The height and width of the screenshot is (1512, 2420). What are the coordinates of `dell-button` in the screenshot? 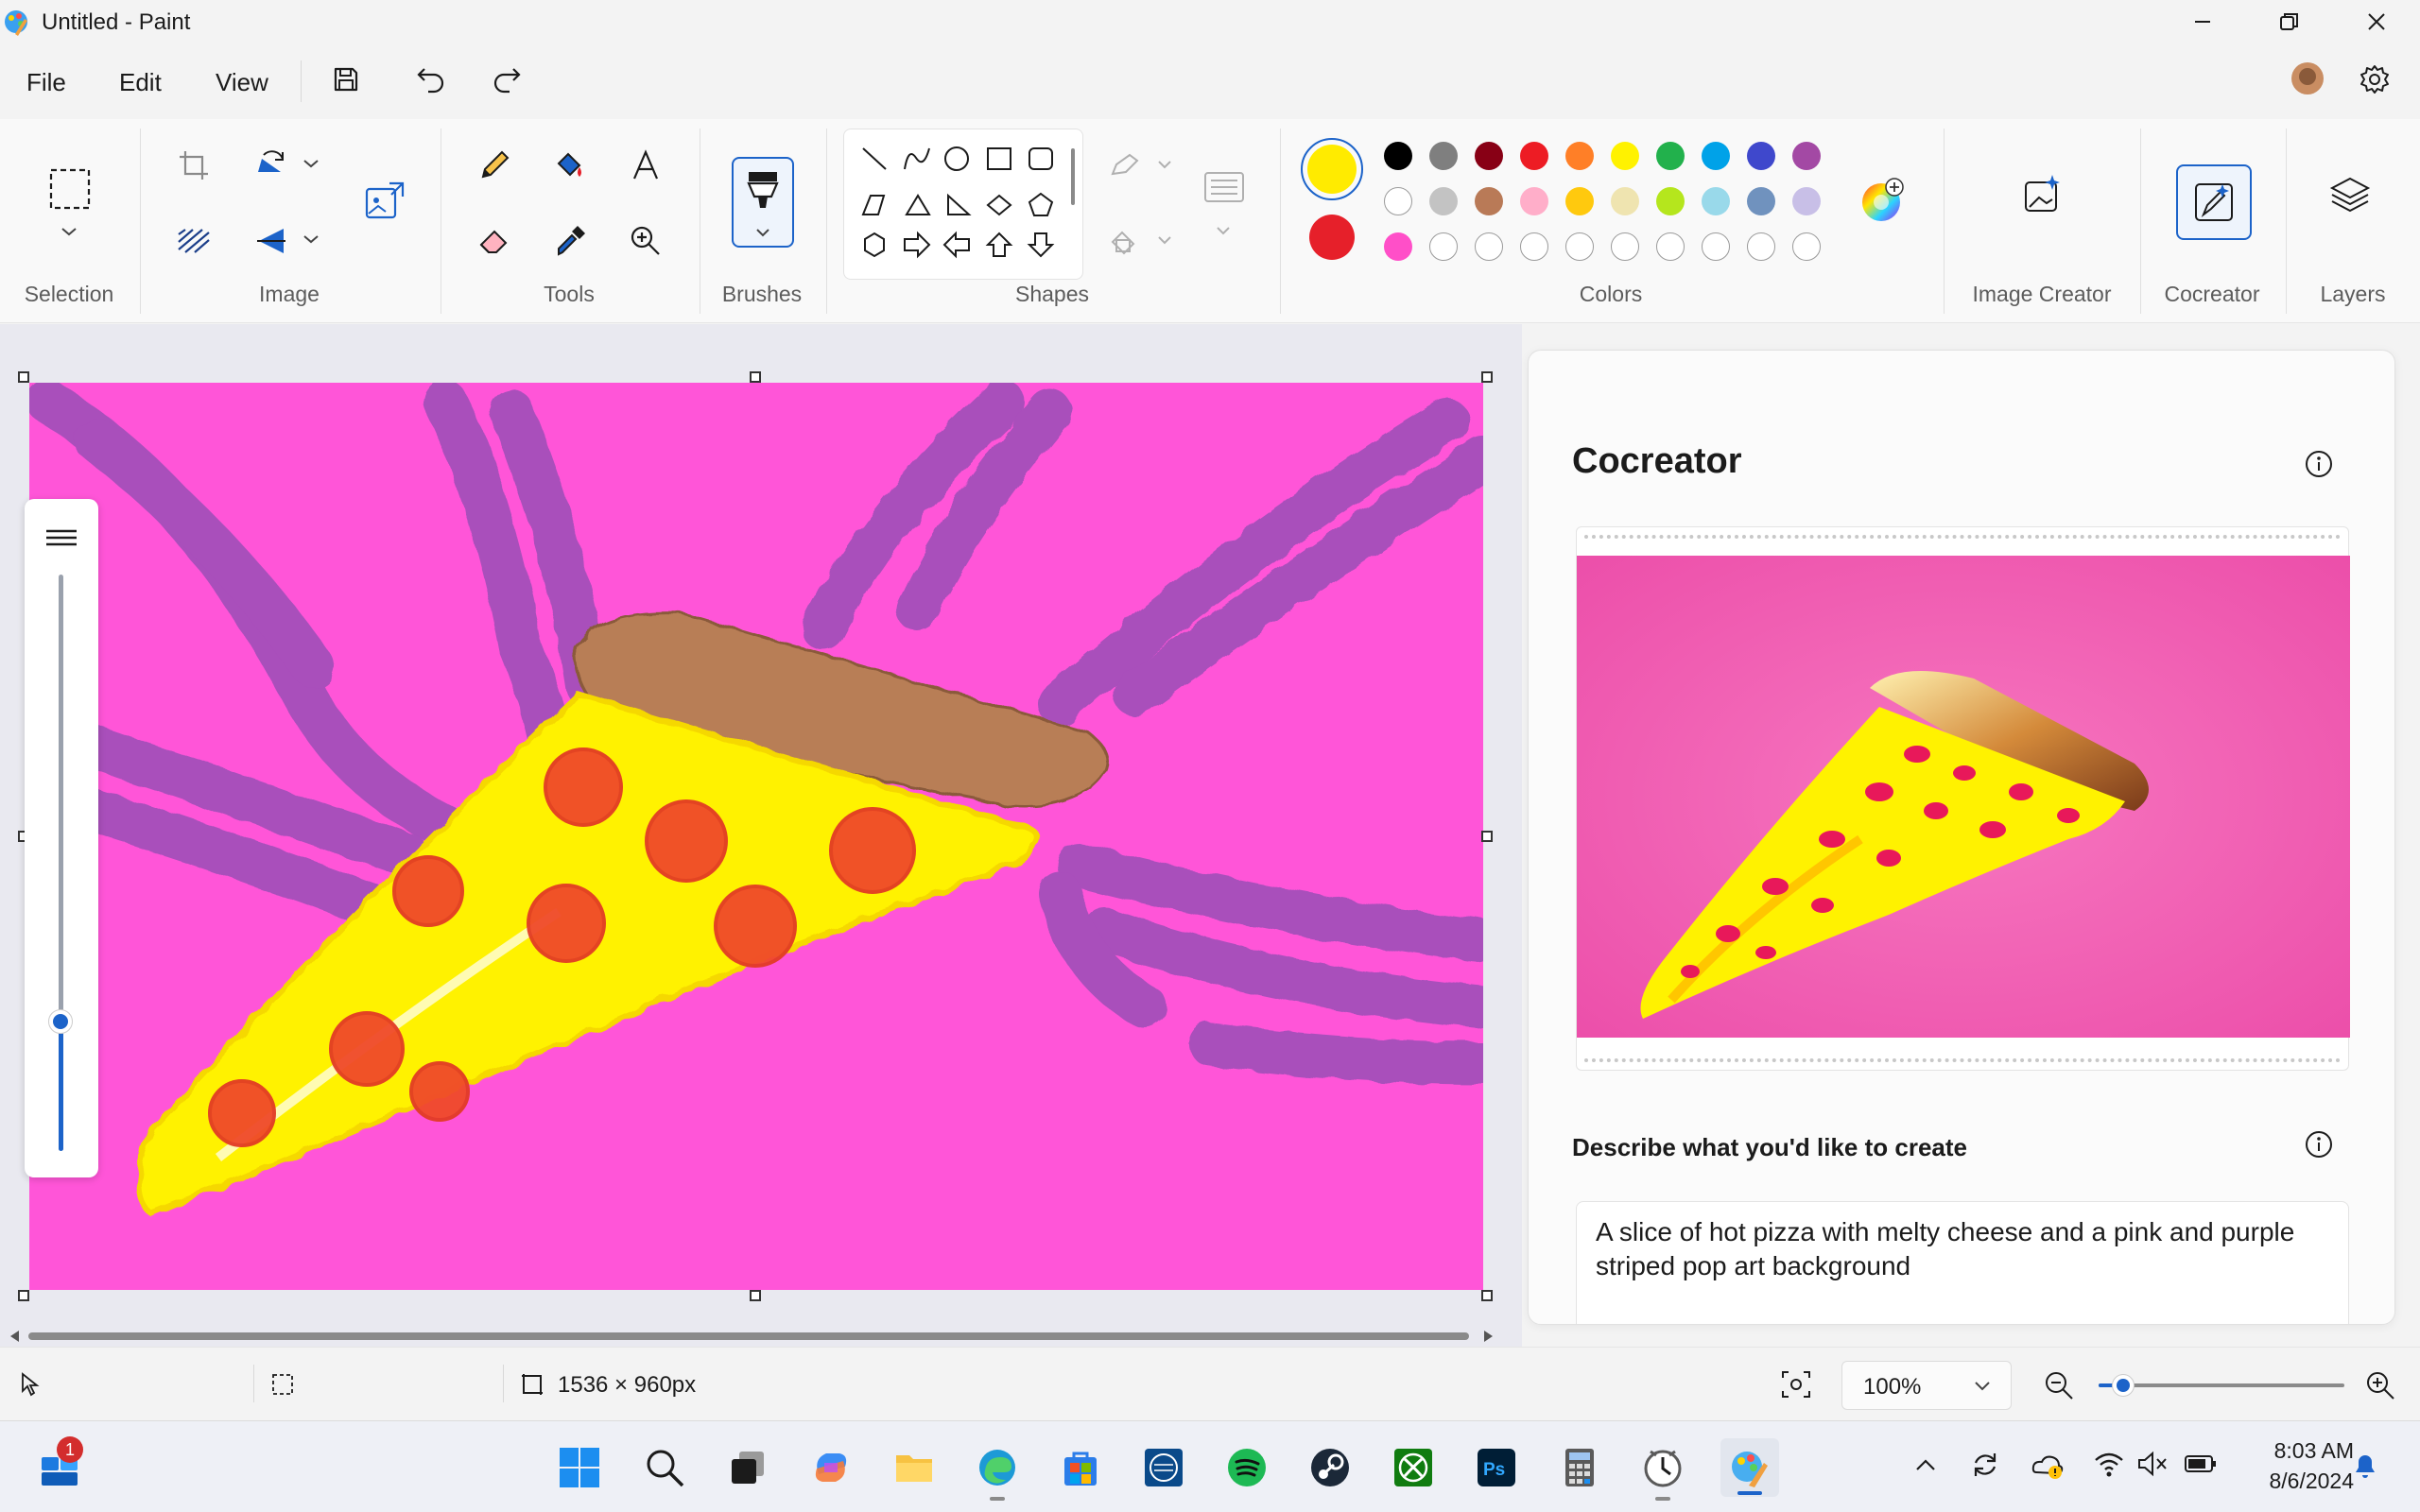 It's located at (1163, 1467).